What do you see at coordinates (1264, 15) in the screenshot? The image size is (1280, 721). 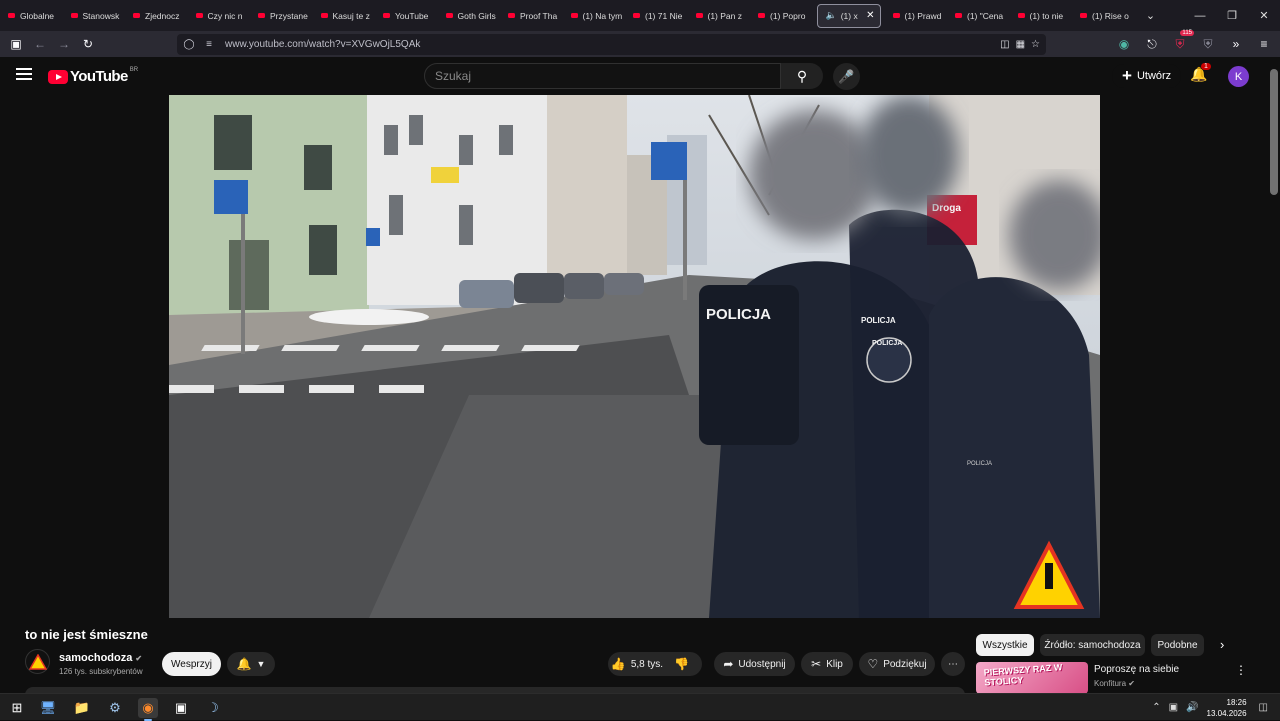 I see `close-window-icon: ✕` at bounding box center [1264, 15].